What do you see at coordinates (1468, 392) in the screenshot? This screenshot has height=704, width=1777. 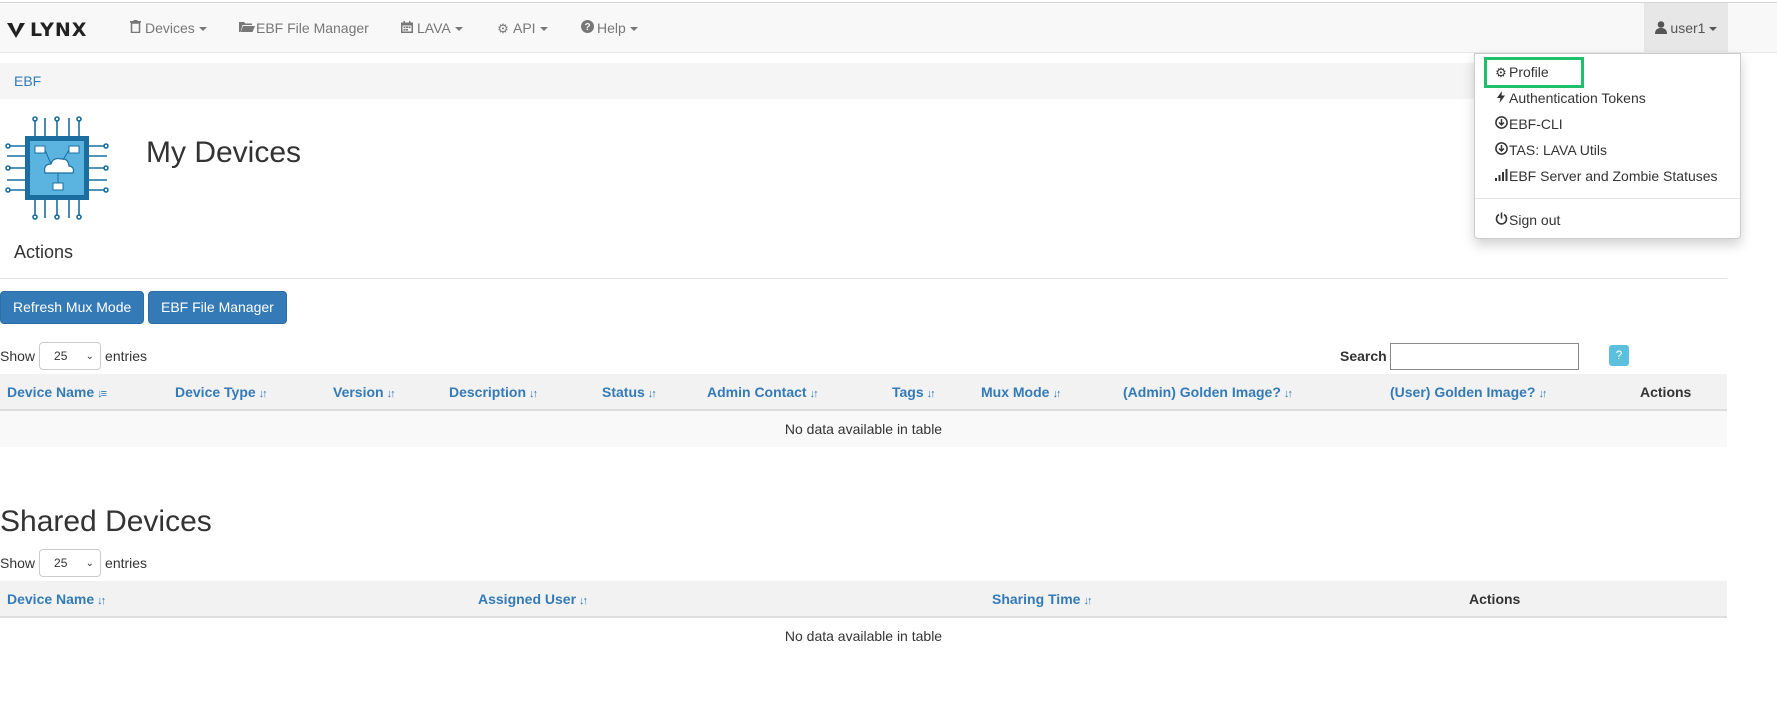 I see `col-user-golden-image: (User) Golden Image? ↓↑` at bounding box center [1468, 392].